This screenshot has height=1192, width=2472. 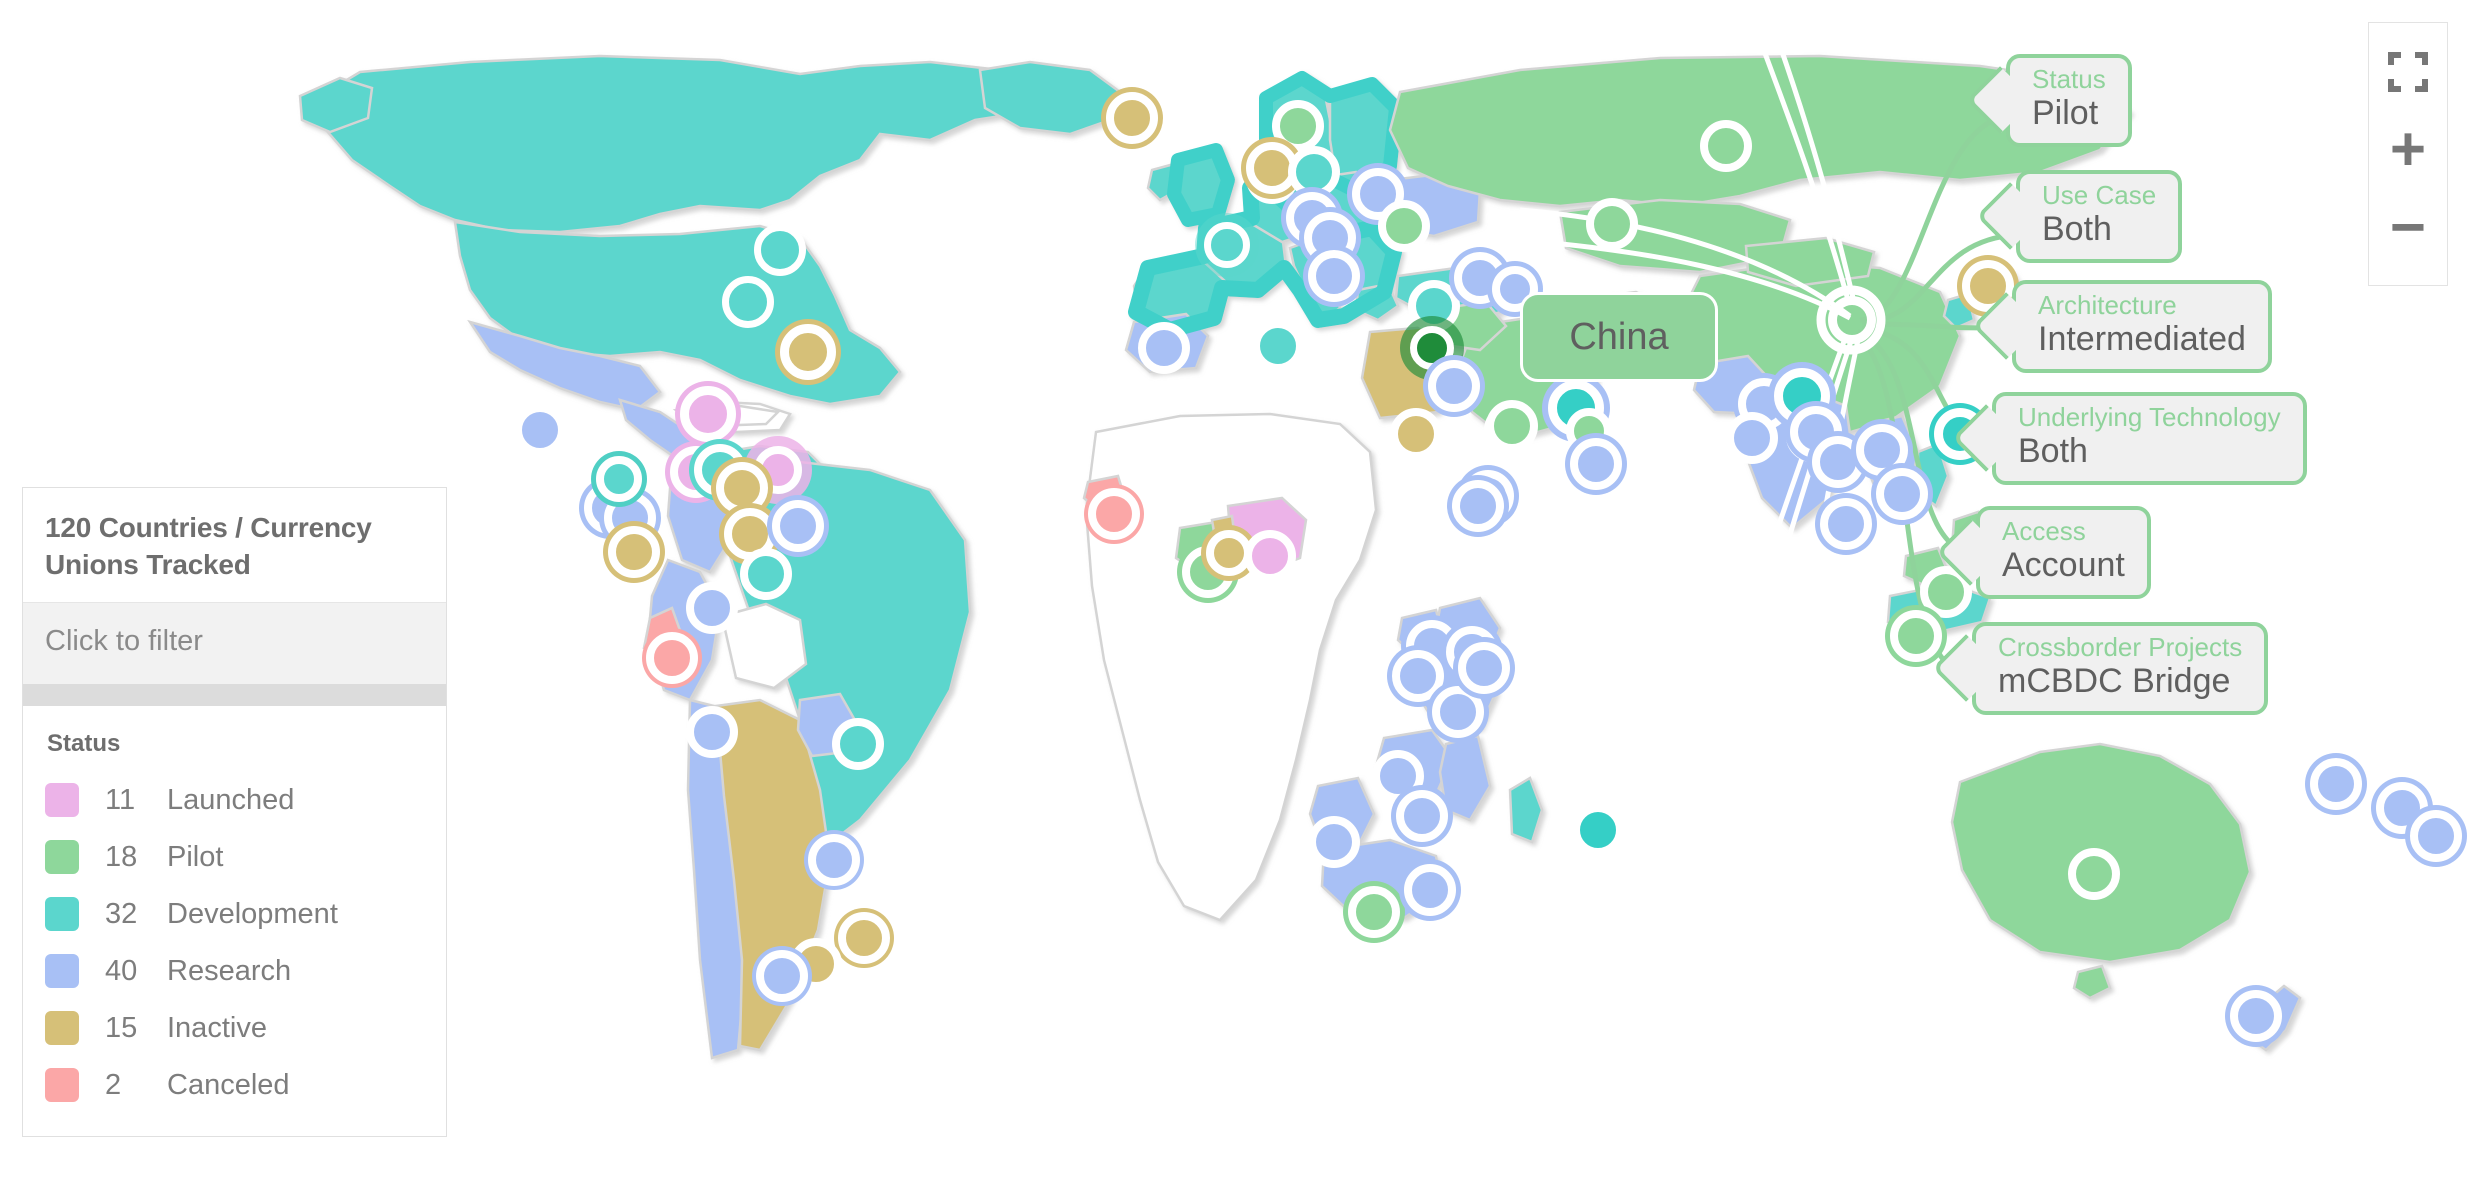 I want to click on callout-underlying-technology: Underlying Technology Both, so click(x=2149, y=438).